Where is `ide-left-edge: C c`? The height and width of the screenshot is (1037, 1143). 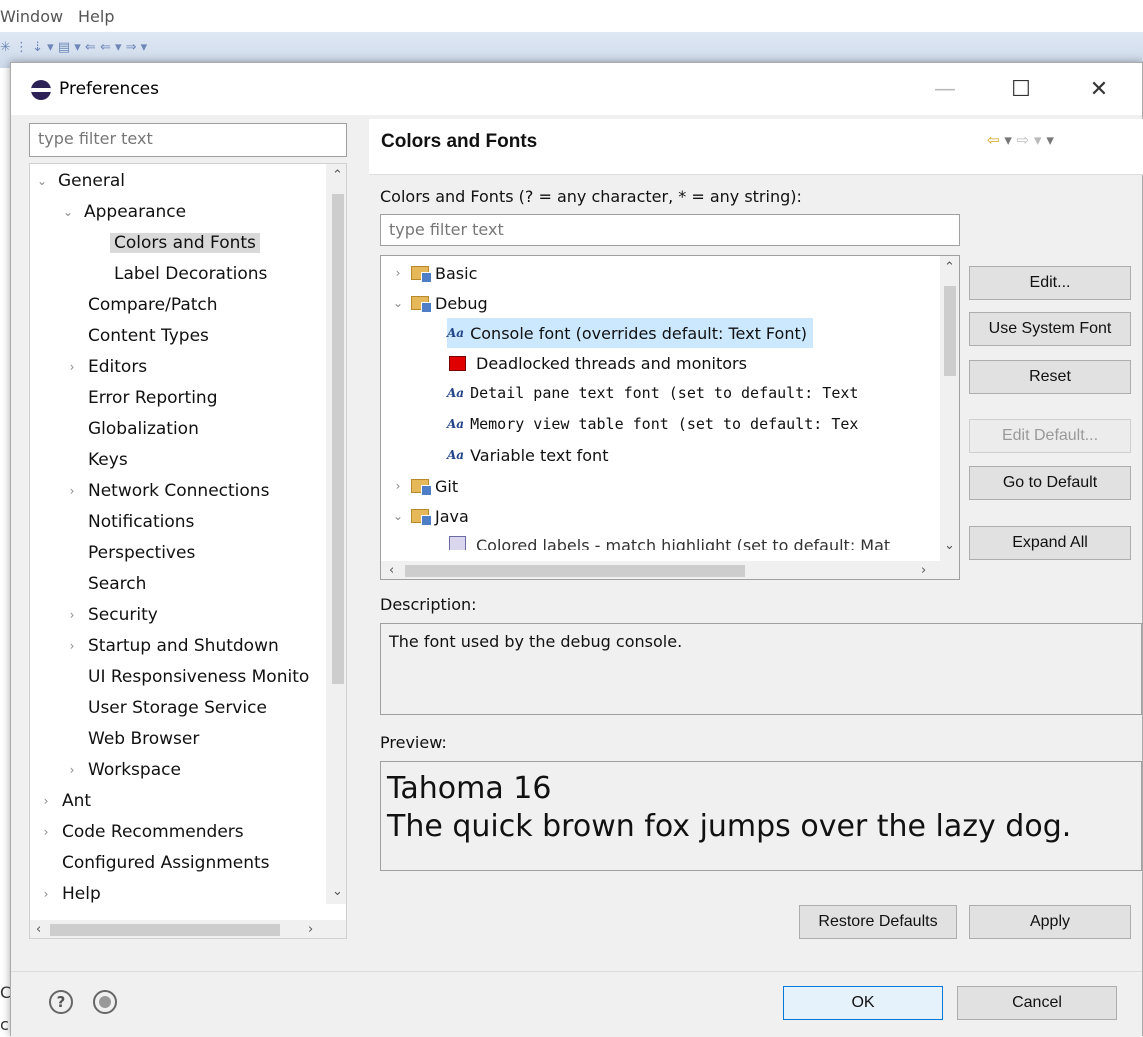
ide-left-edge: C c is located at coordinates (5, 1005).